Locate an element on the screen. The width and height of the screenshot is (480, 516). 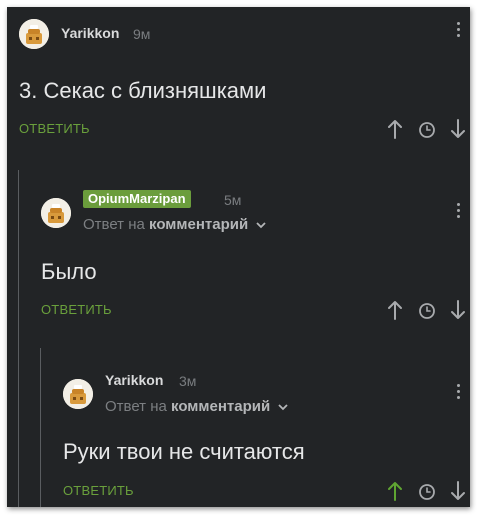
timestamp: 3м is located at coordinates (188, 381).